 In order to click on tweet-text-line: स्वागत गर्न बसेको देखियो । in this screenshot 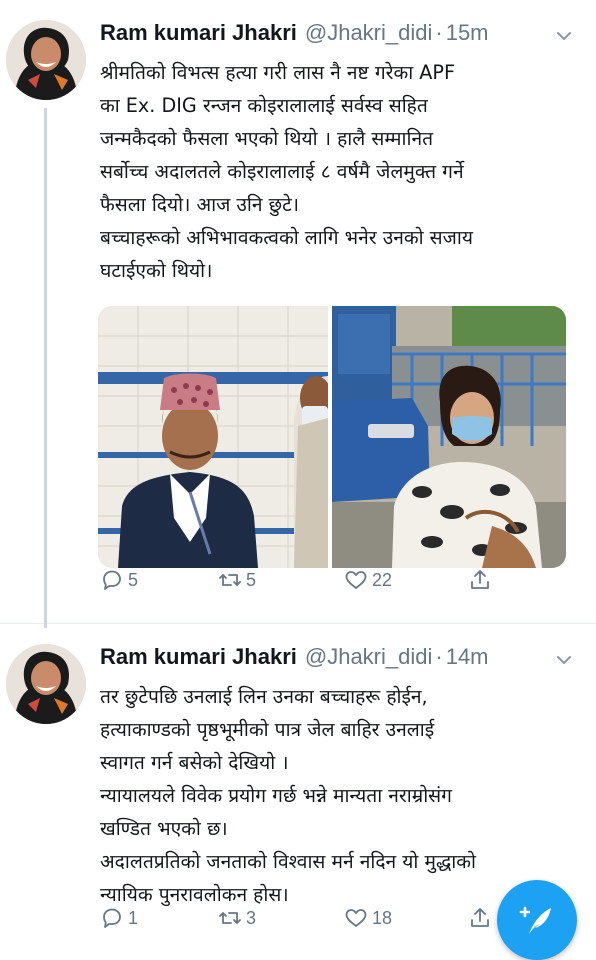, I will do `click(194, 762)`.